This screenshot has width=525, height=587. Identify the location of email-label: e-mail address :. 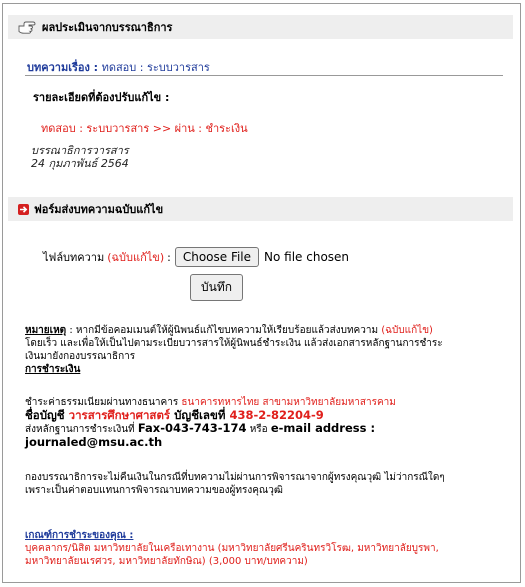
(323, 428).